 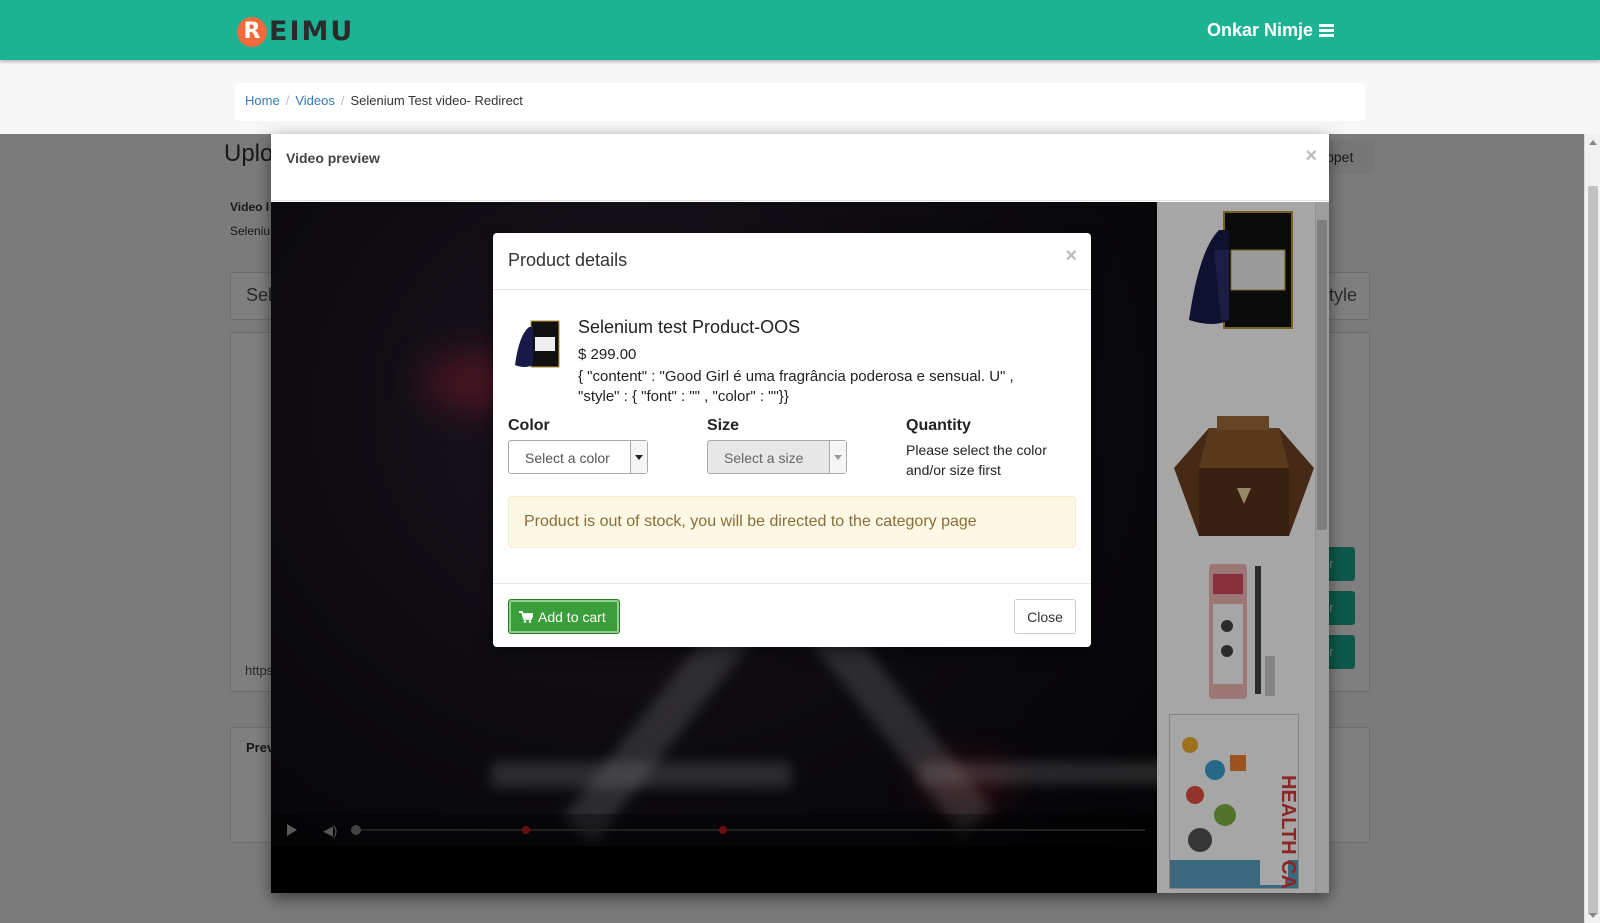 I want to click on video-modal-close-icon: ×, so click(x=1311, y=156).